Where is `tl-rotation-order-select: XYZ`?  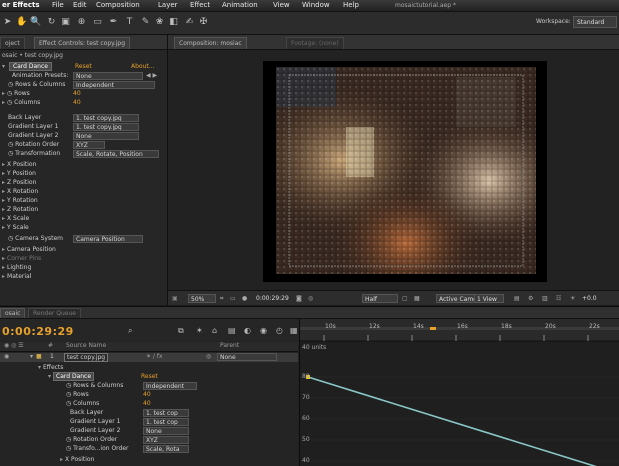 tl-rotation-order-select: XYZ is located at coordinates (166, 440).